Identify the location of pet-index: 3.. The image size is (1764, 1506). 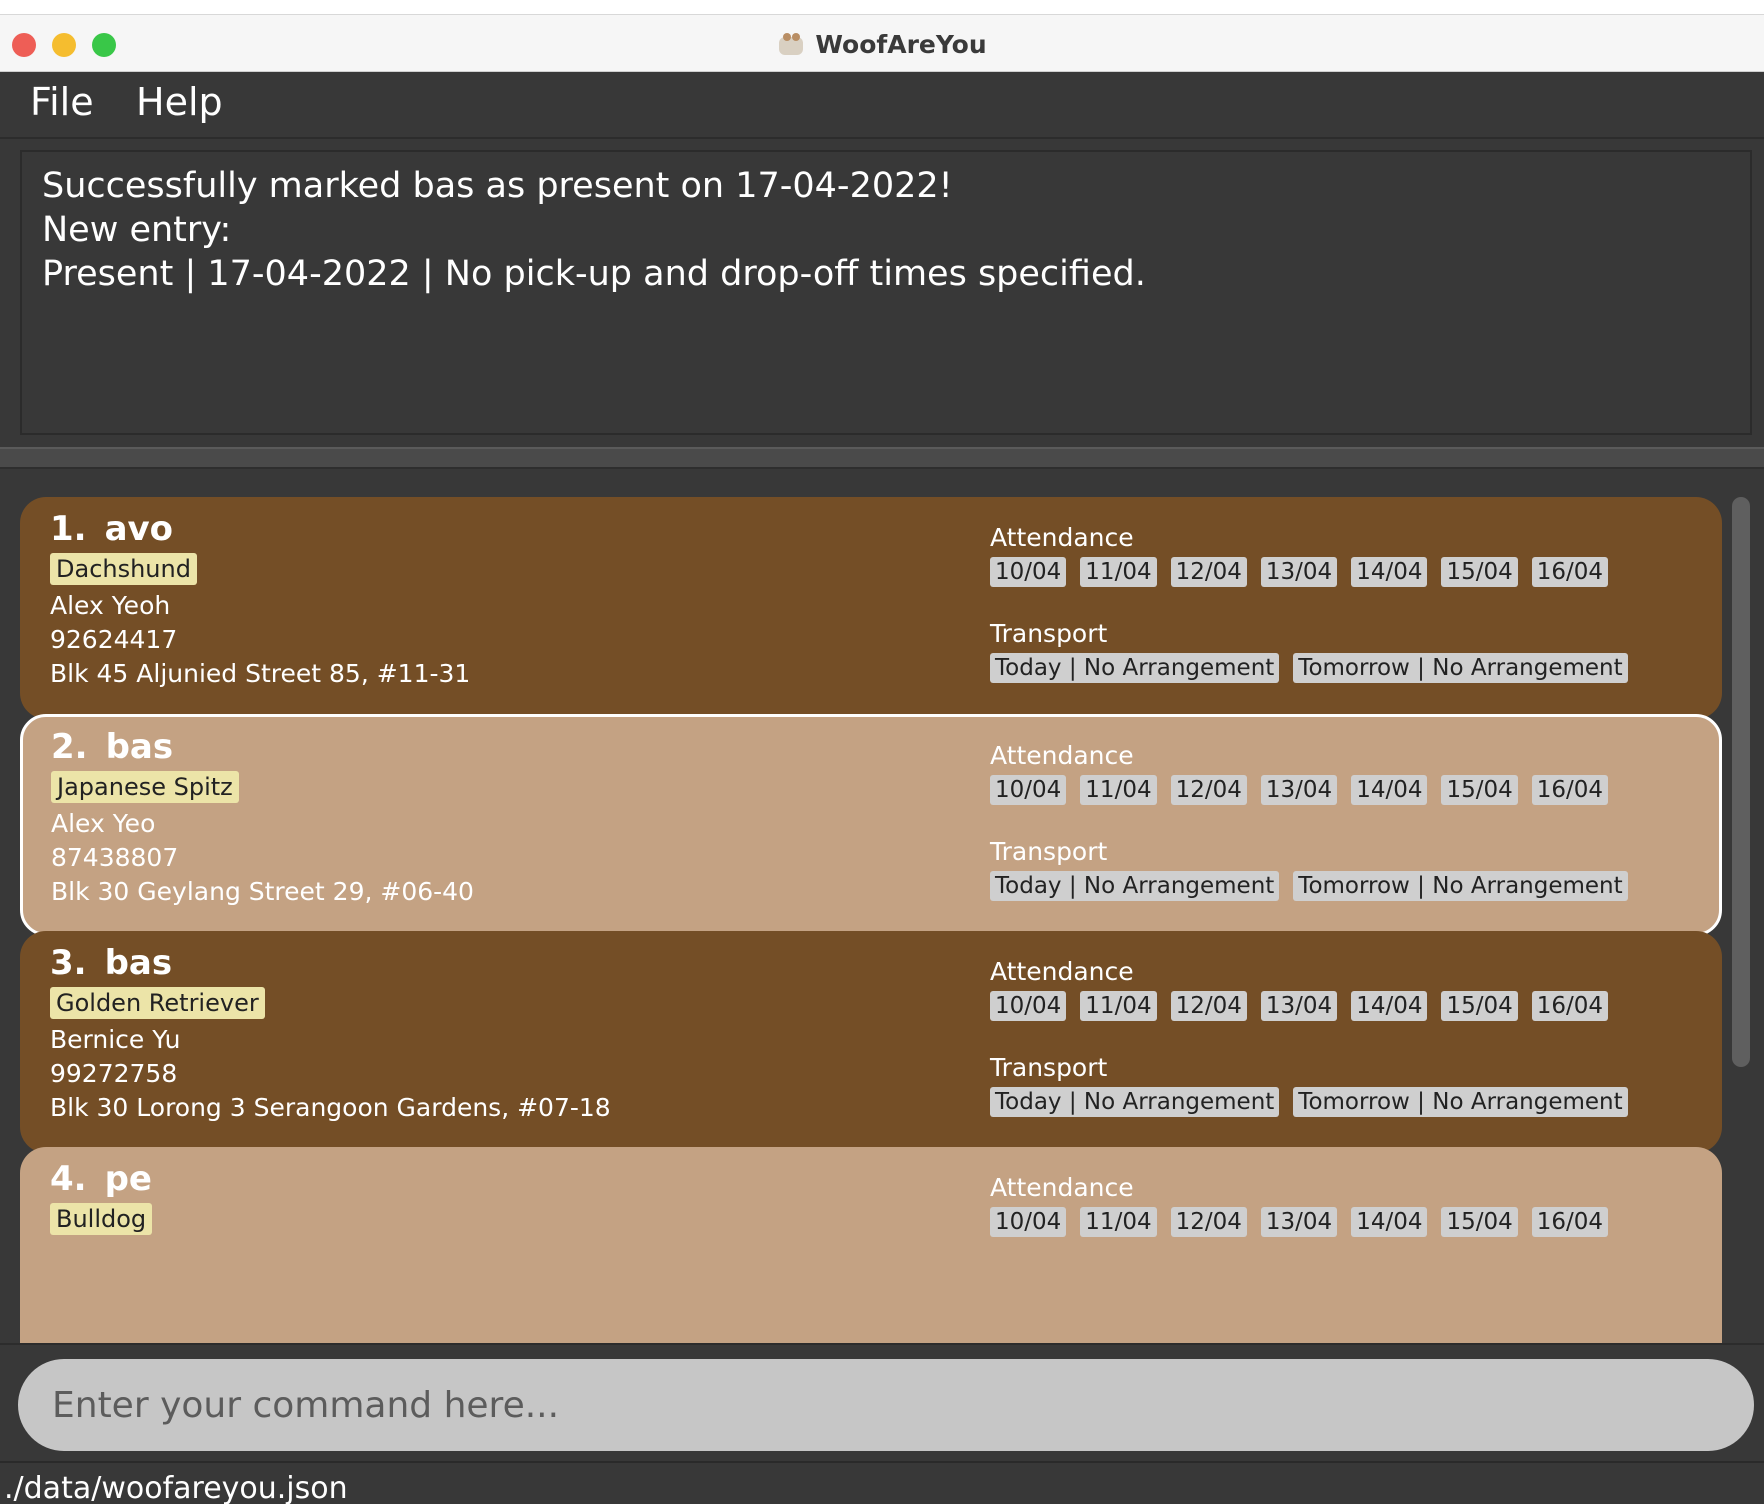
(68, 963).